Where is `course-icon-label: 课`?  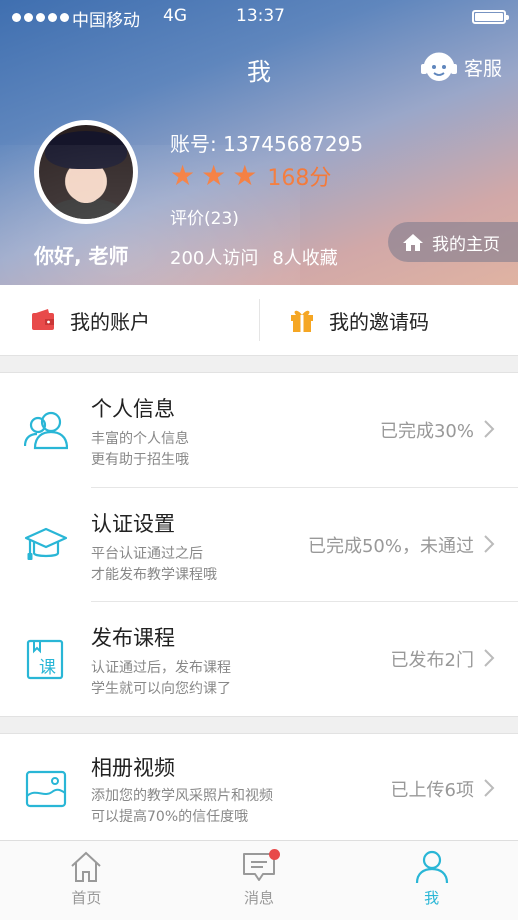
course-icon-label: 课 is located at coordinates (47, 668).